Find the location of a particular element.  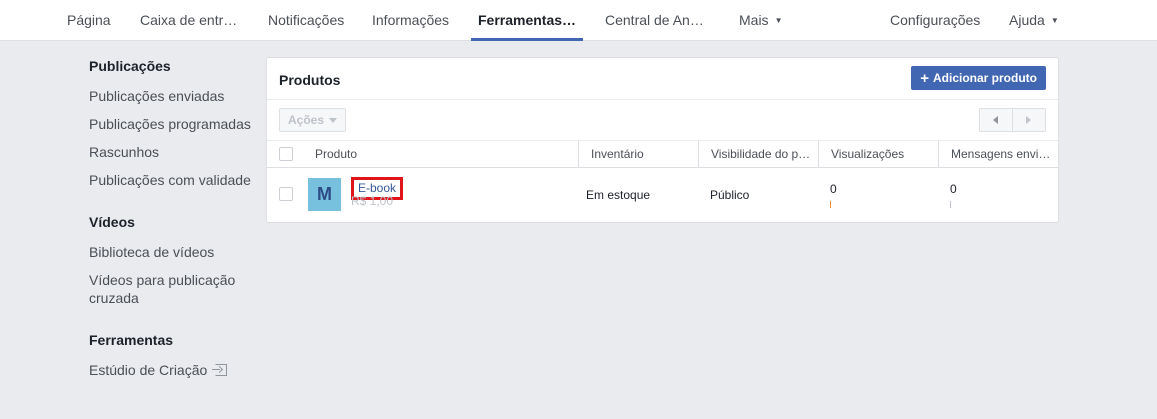

plus-icon: + is located at coordinates (924, 78).